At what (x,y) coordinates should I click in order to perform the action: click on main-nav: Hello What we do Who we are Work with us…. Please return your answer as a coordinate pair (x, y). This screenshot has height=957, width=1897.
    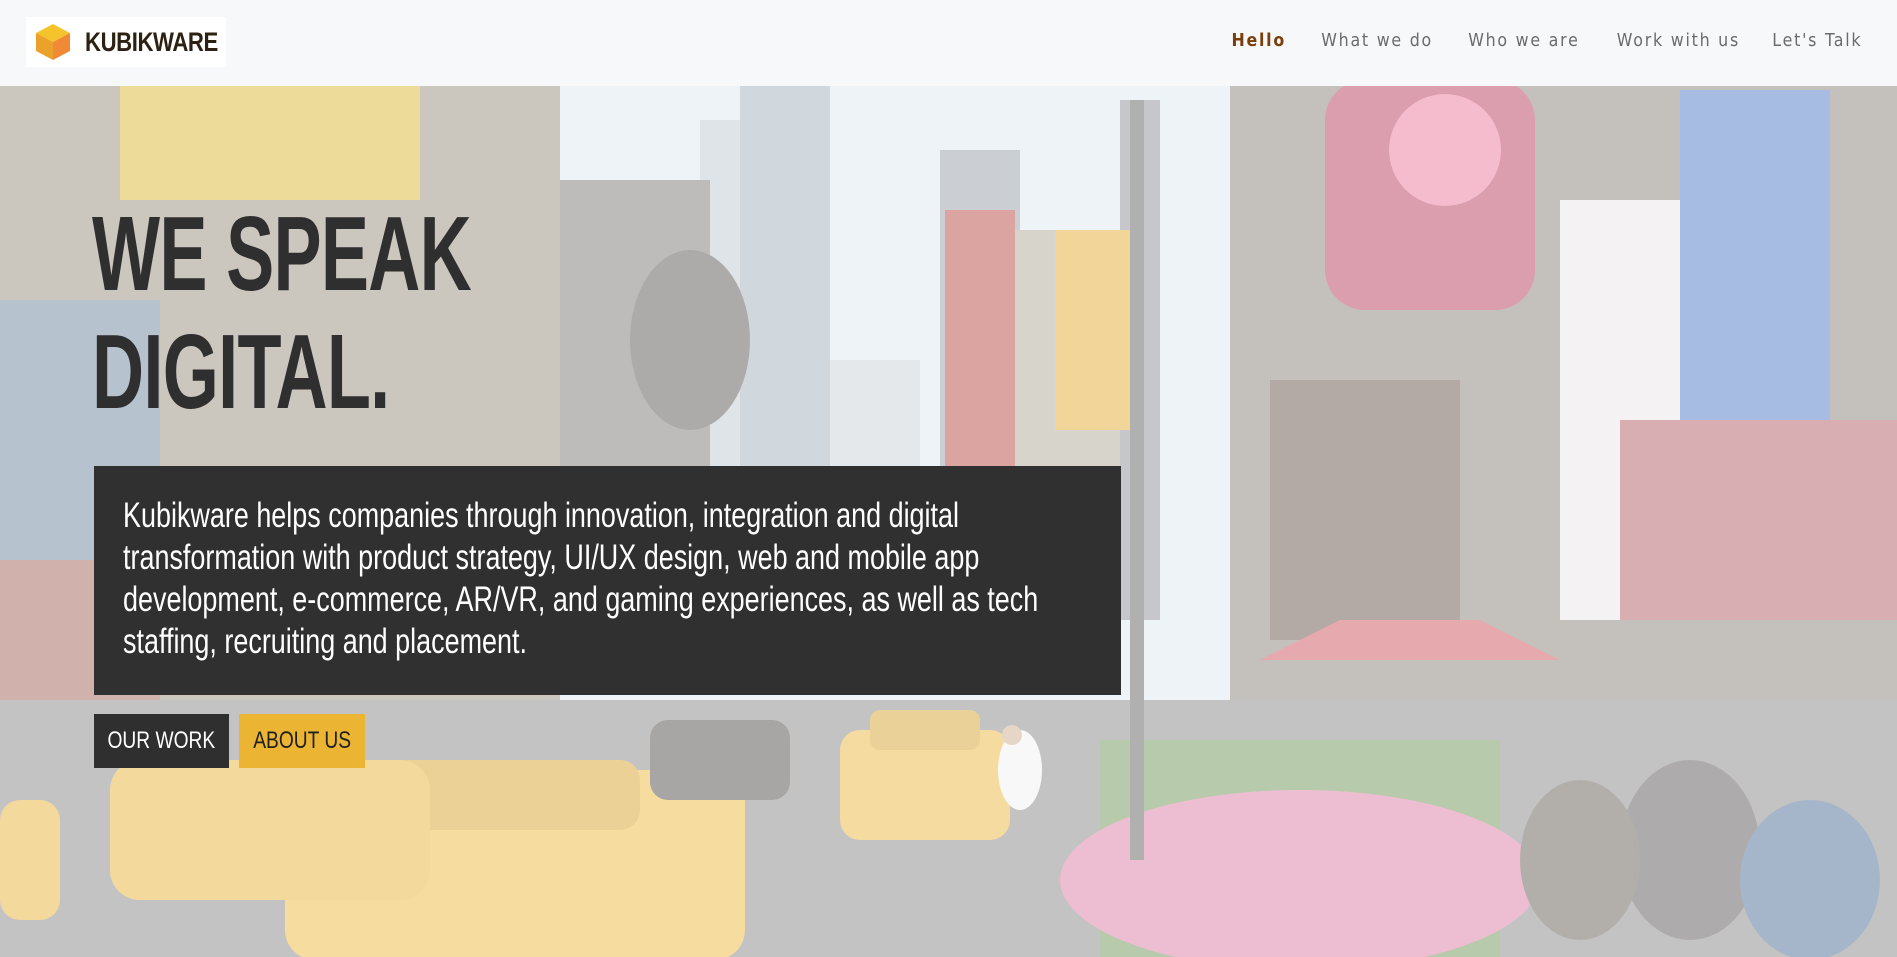
    Looking at the image, I should click on (1533, 40).